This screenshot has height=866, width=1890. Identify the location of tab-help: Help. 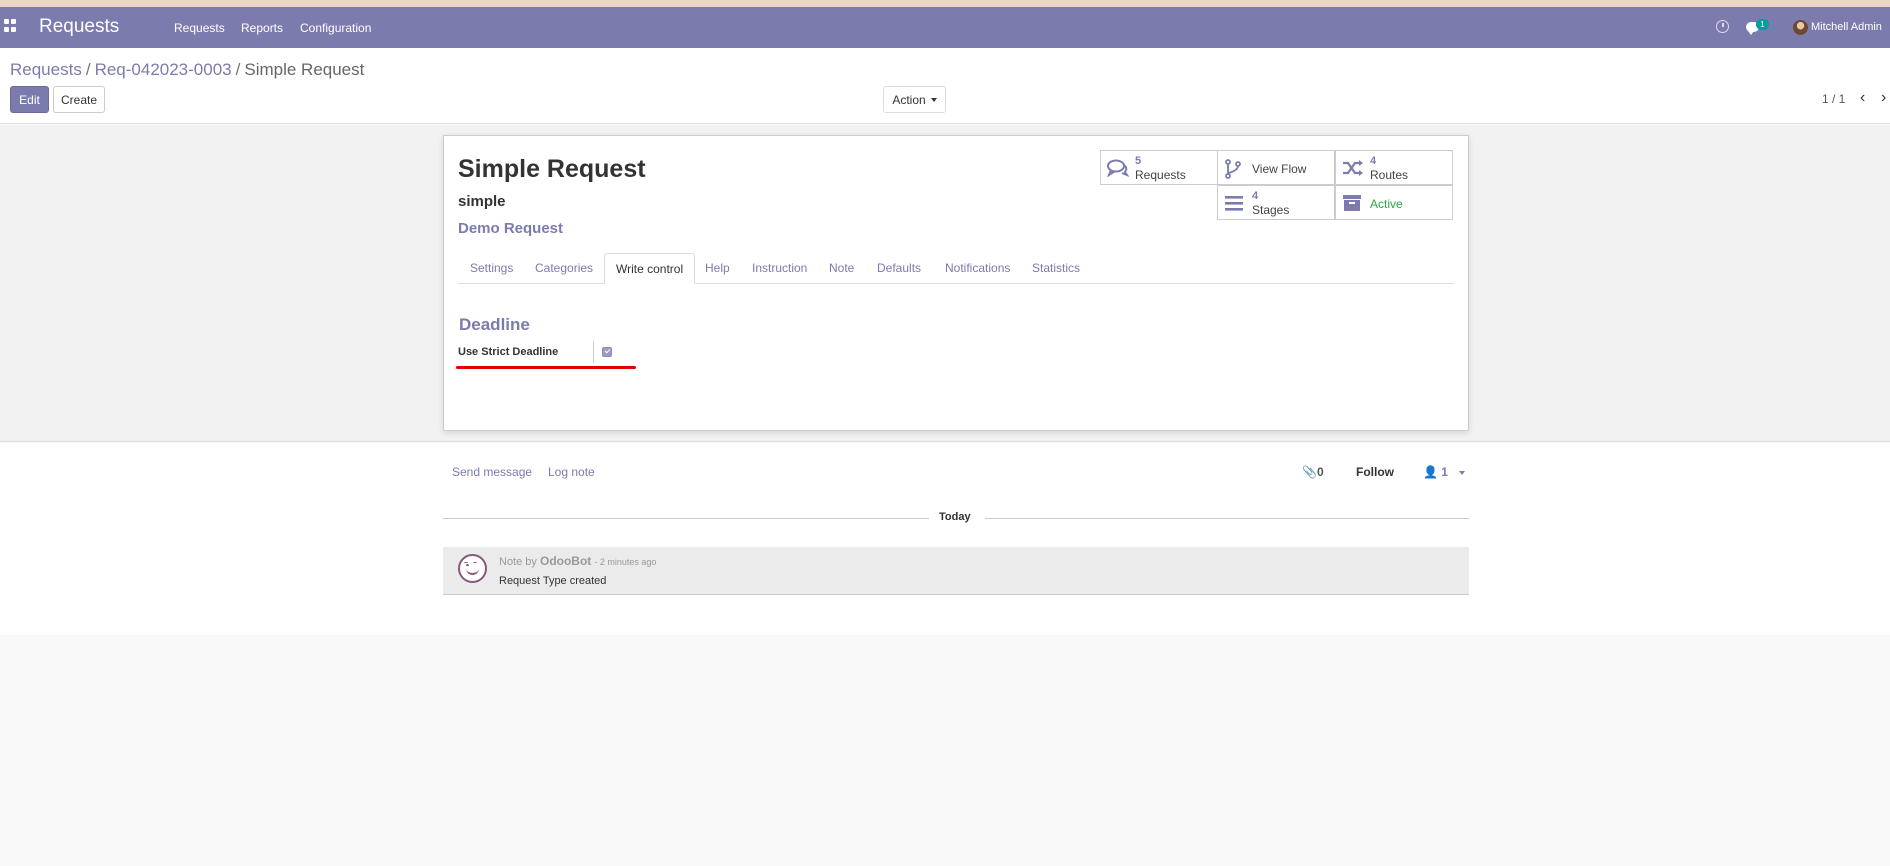
(717, 268).